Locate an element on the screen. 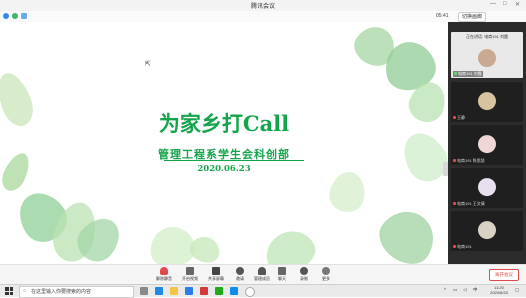  network-signal-icon is located at coordinates (24, 16).